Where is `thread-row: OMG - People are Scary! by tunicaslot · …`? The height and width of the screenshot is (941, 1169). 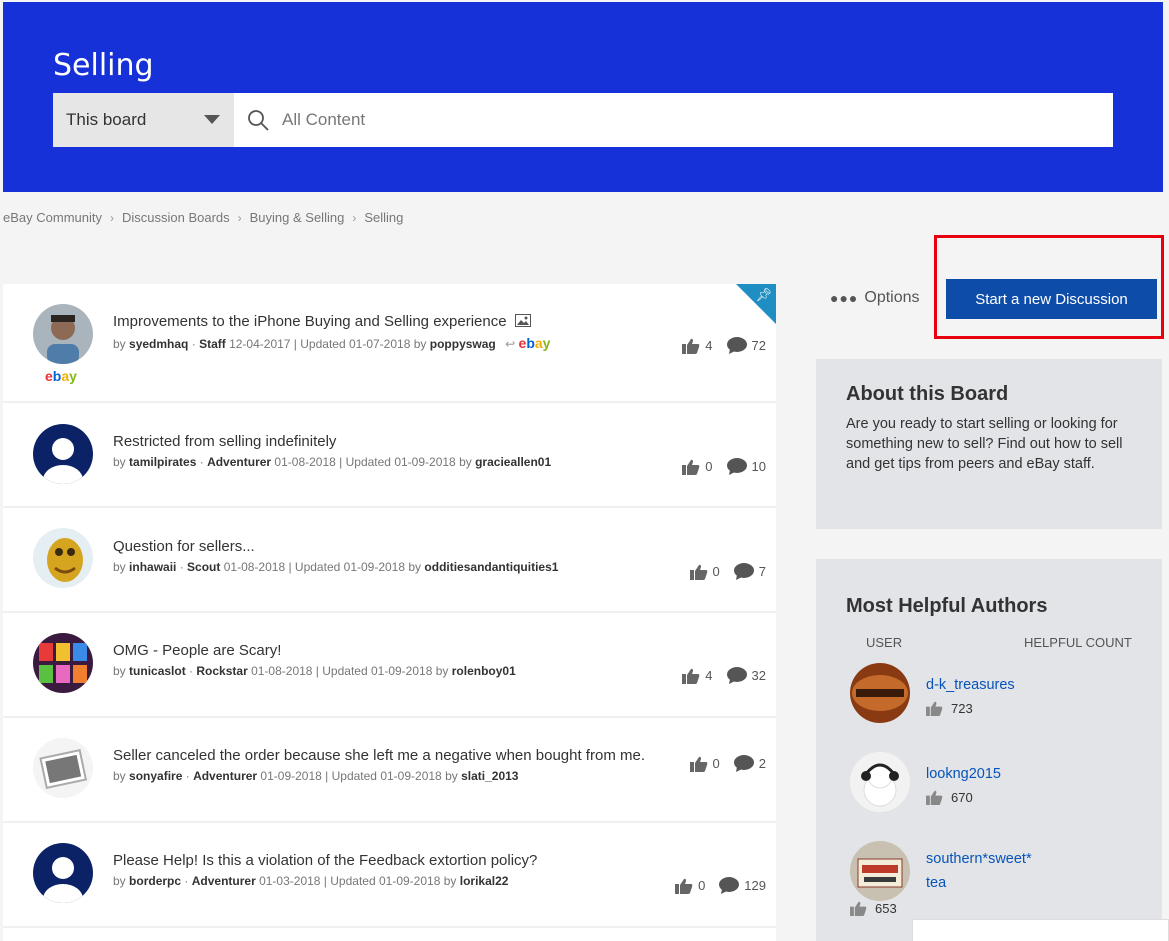
thread-row: OMG - People are Scary! by tunicaslot · … is located at coordinates (389, 665).